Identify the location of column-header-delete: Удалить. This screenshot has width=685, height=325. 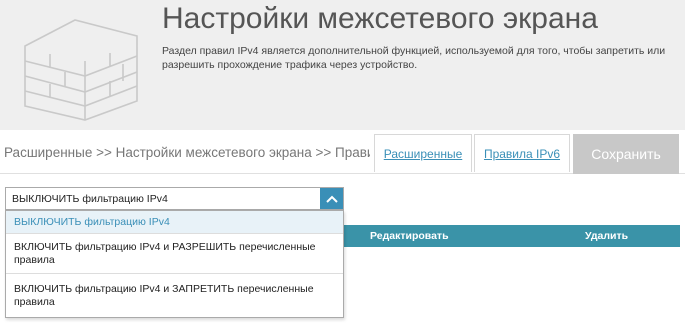
(607, 236).